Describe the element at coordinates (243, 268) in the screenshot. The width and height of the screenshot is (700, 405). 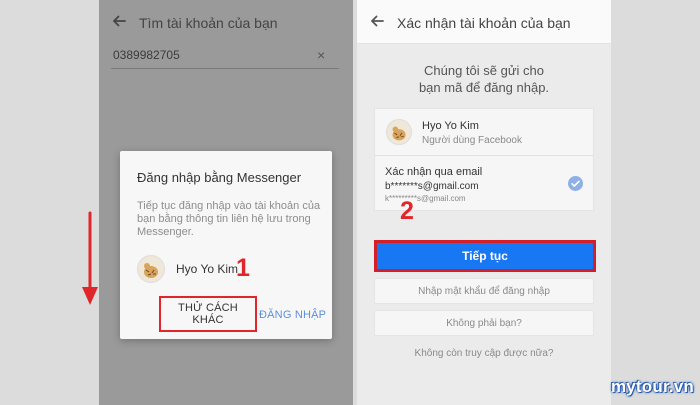
I see `step-1-label: 1` at that location.